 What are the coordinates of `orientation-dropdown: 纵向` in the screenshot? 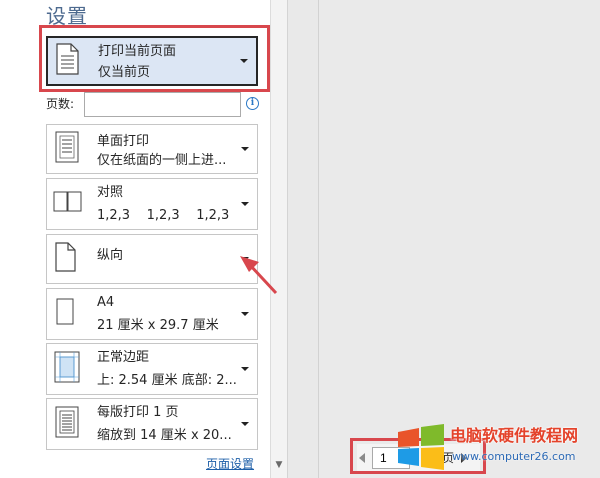 It's located at (152, 259).